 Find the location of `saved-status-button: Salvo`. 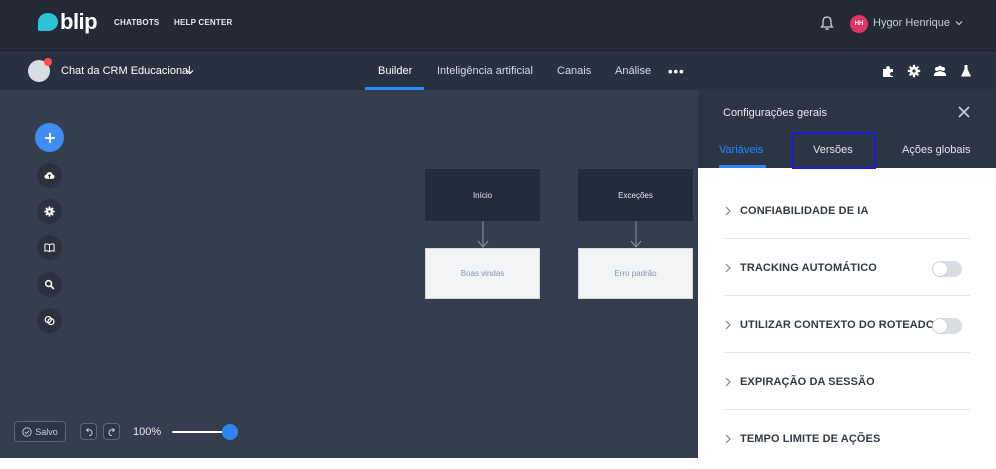

saved-status-button: Salvo is located at coordinates (40, 431).